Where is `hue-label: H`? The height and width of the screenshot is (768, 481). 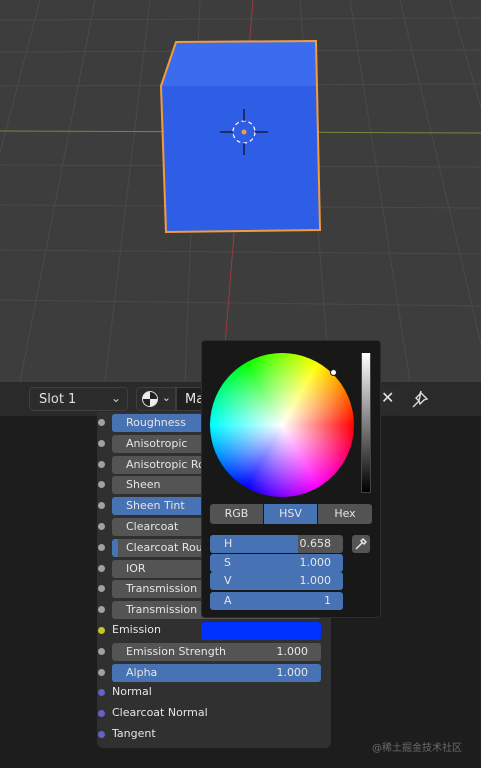 hue-label: H is located at coordinates (228, 543).